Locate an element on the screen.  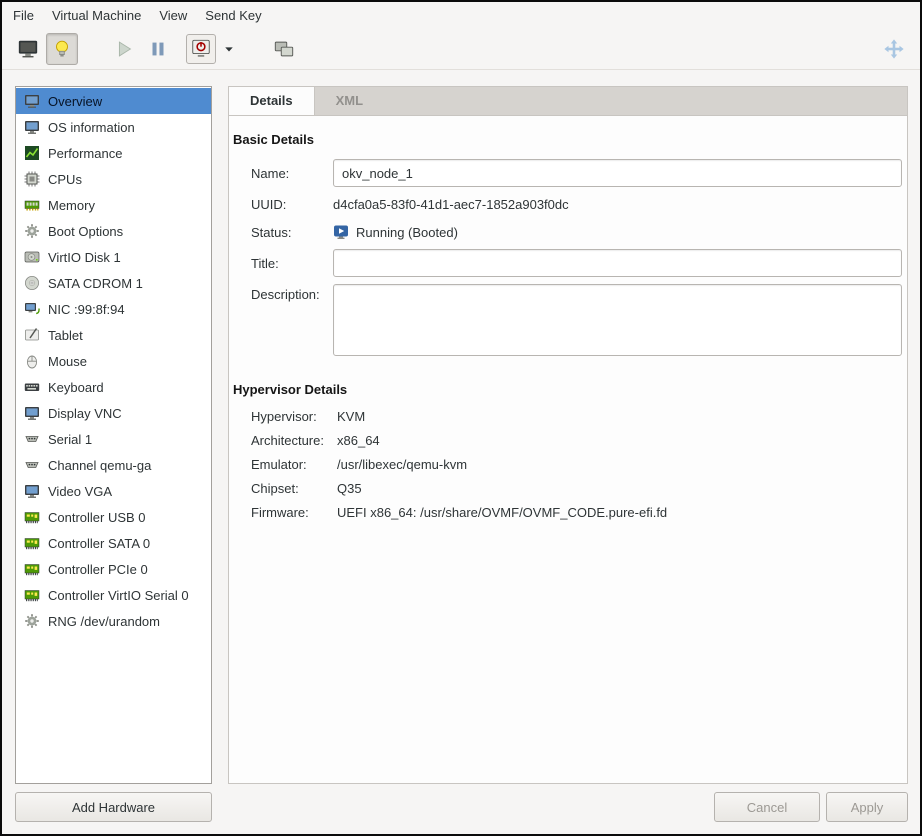
description-input is located at coordinates (617, 320).